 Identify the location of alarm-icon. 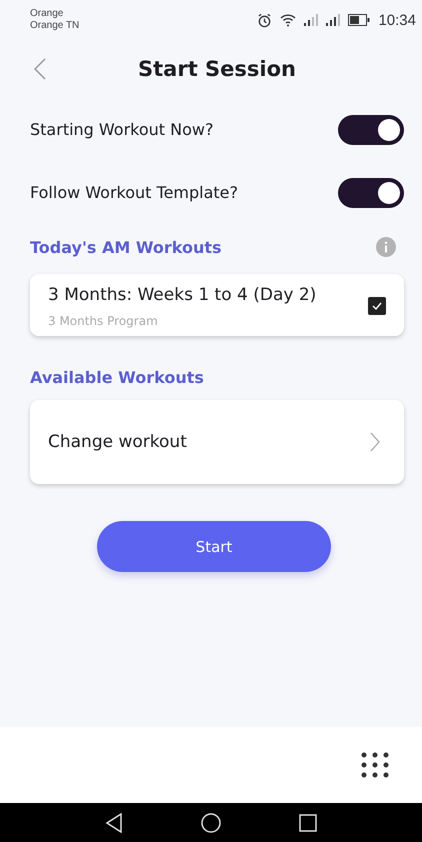
(264, 20).